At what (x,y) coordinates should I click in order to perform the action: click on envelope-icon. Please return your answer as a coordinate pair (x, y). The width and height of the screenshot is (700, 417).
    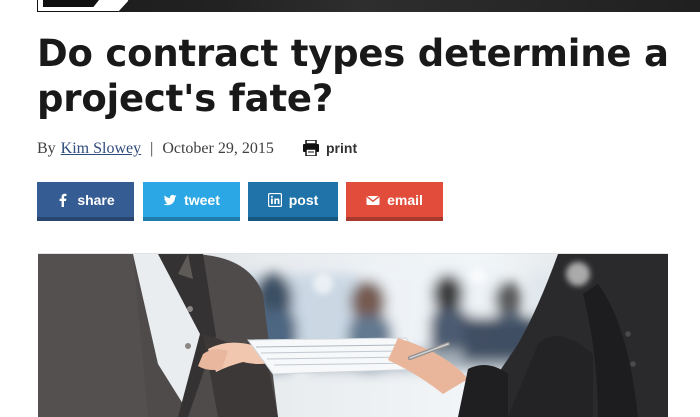
    Looking at the image, I should click on (373, 200).